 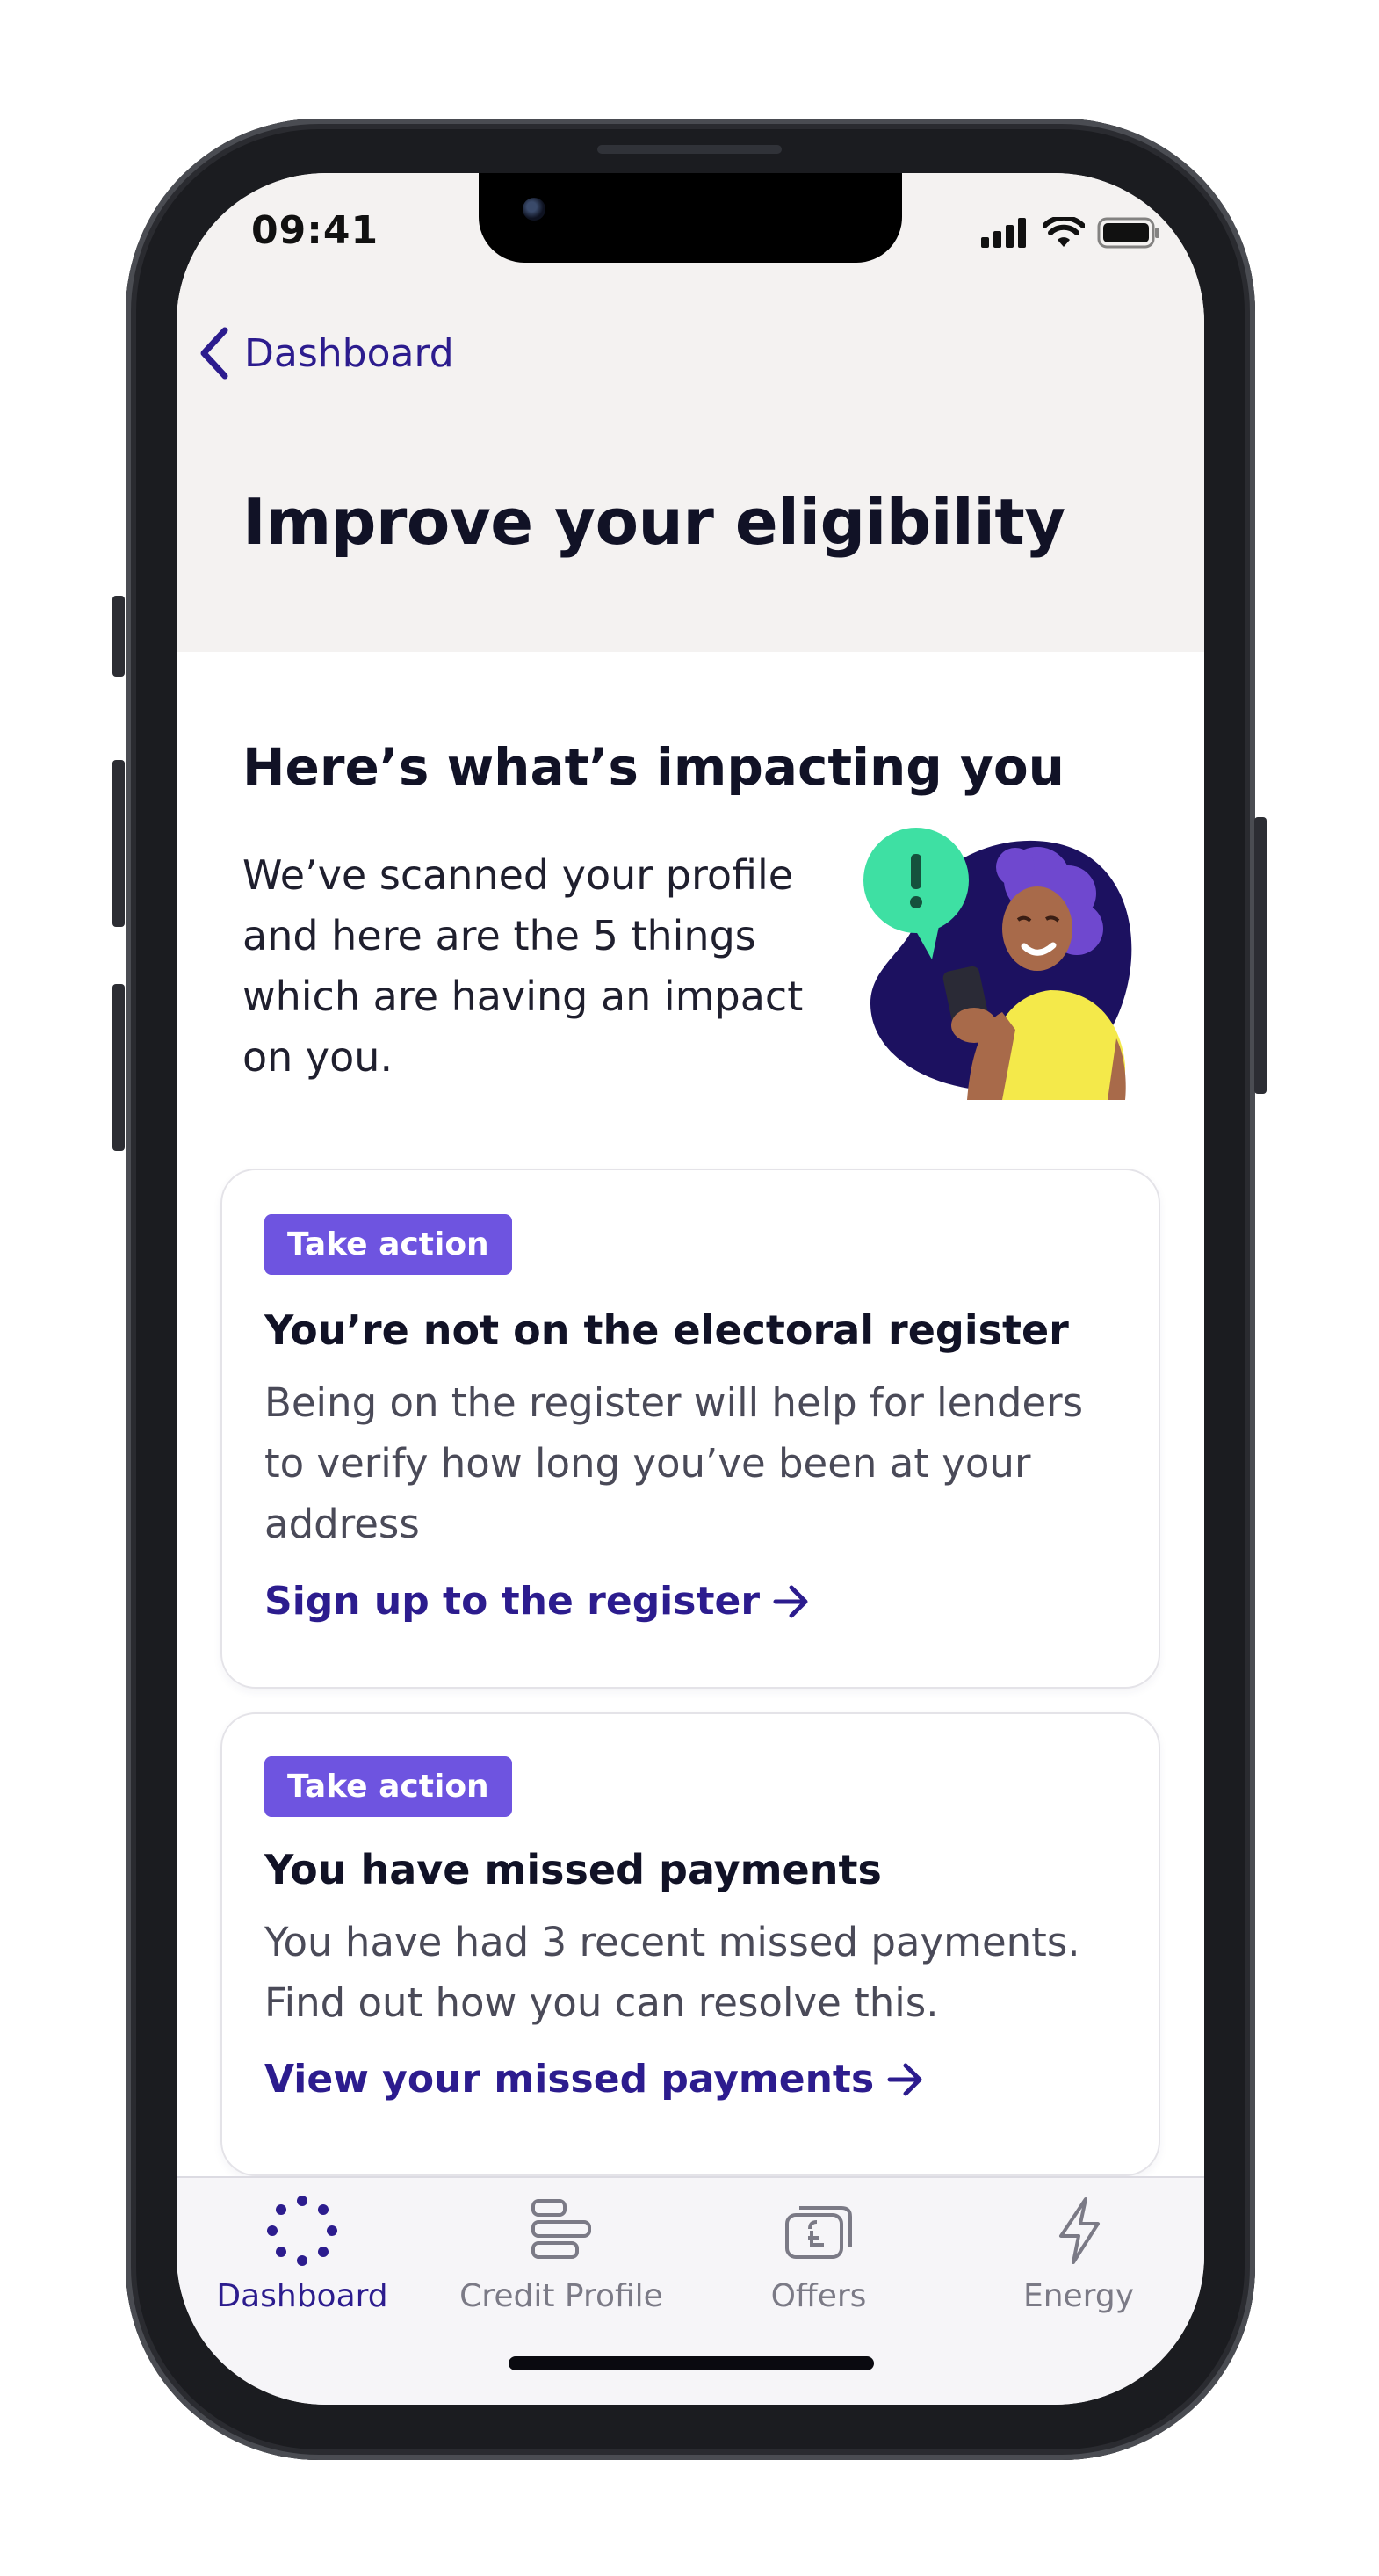 What do you see at coordinates (1079, 2230) in the screenshot?
I see `lightning-icon` at bounding box center [1079, 2230].